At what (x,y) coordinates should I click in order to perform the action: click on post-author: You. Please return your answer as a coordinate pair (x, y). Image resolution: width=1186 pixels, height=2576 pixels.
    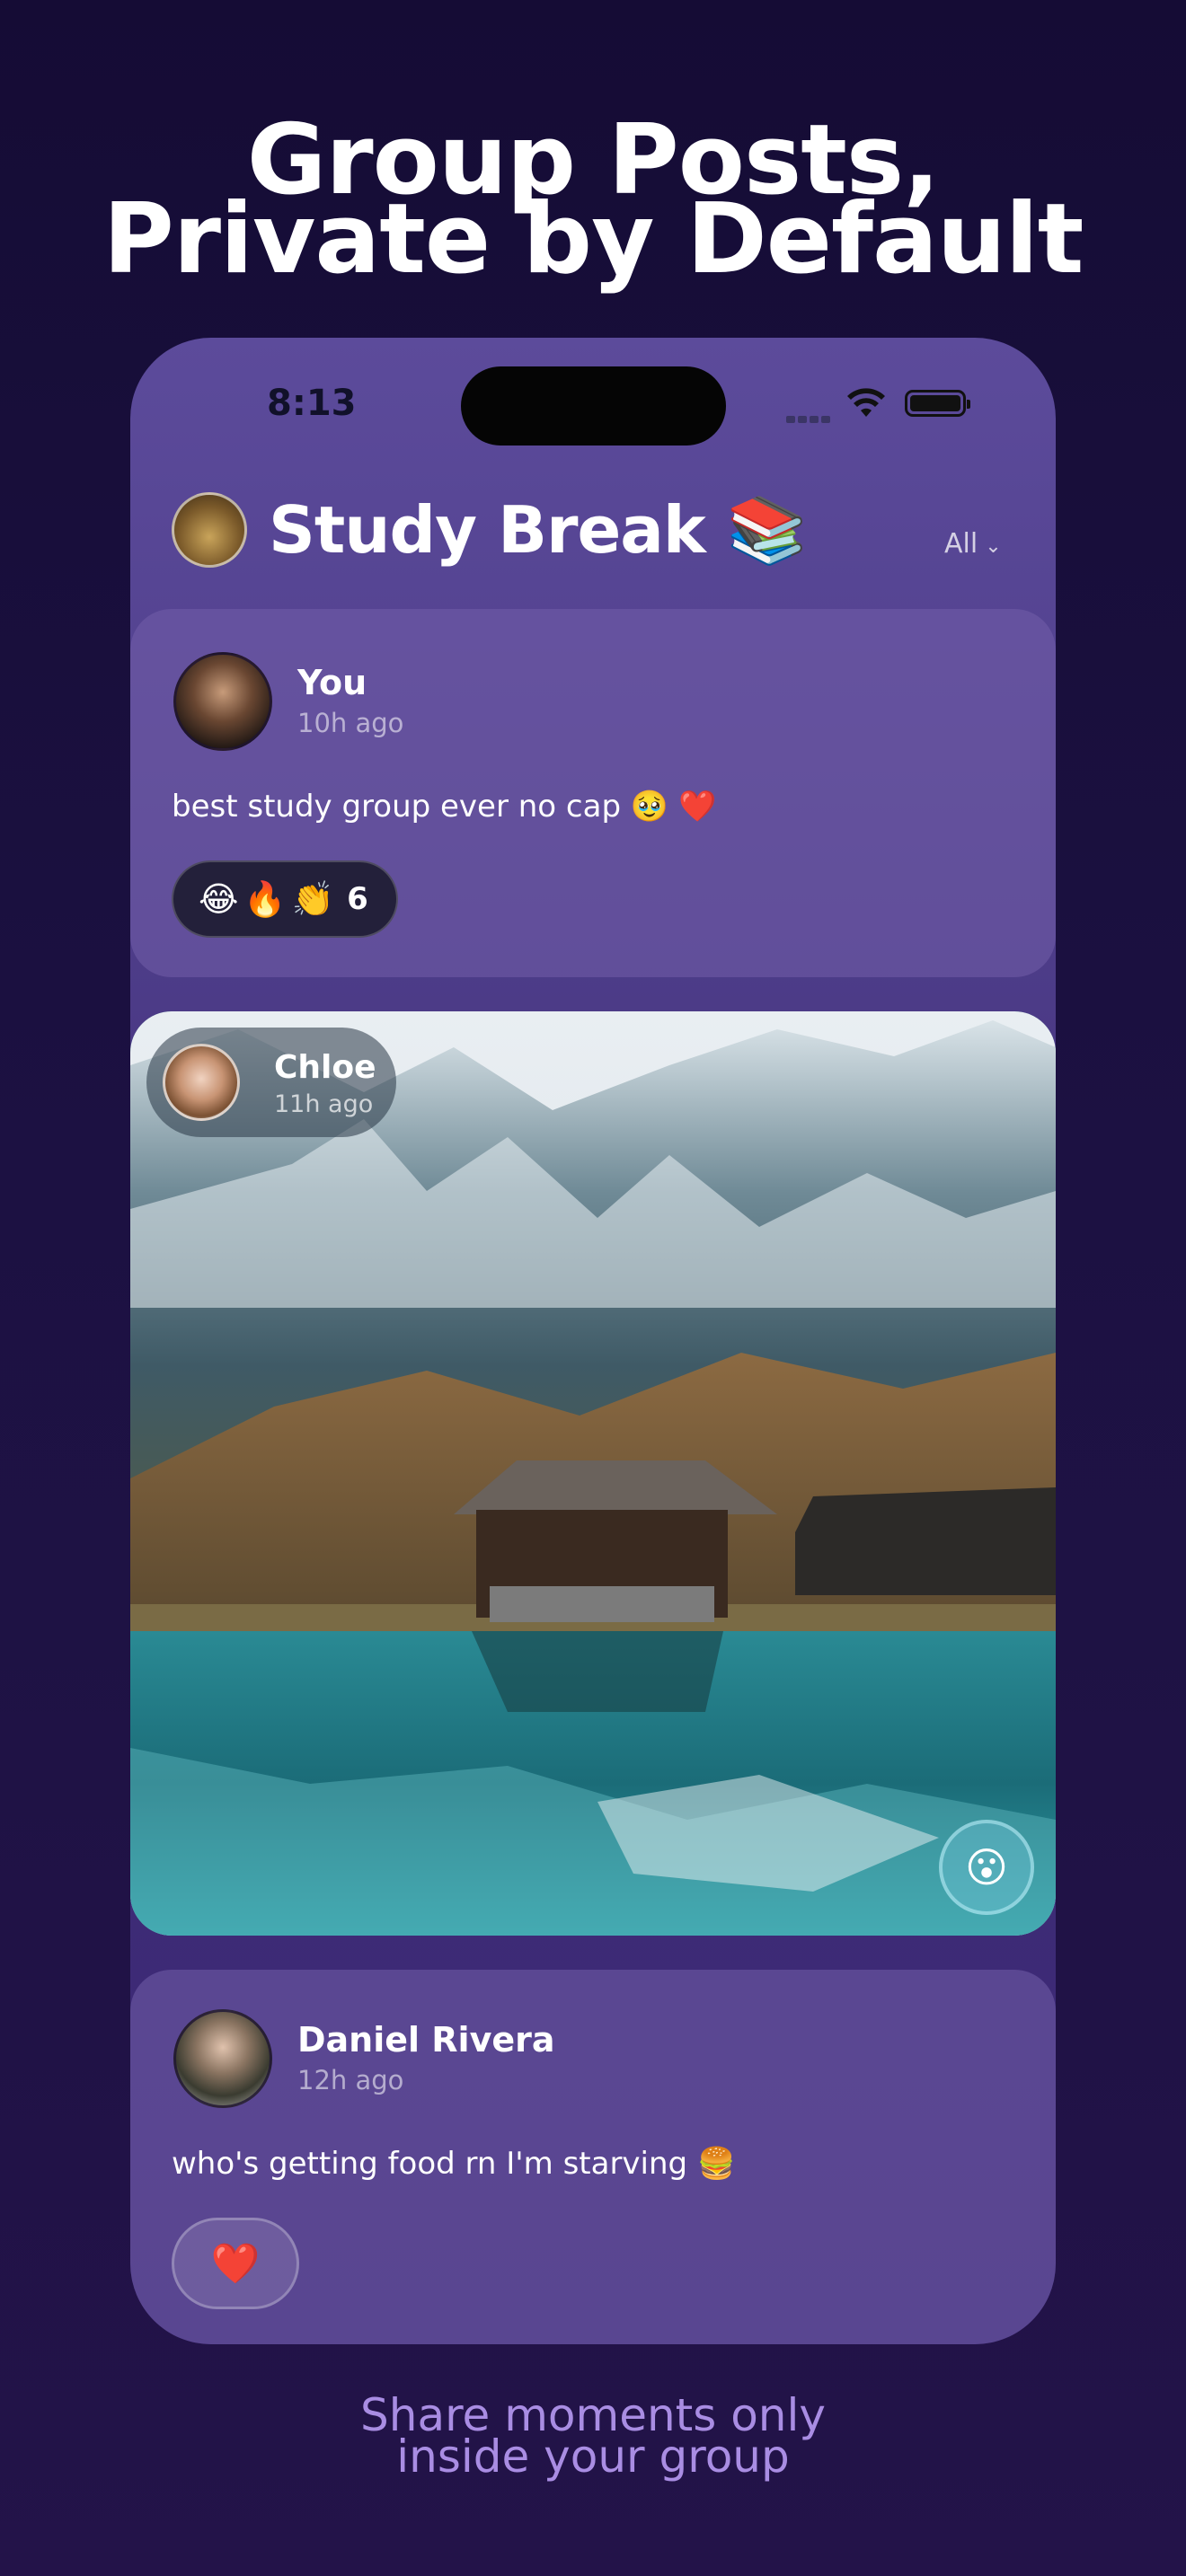
    Looking at the image, I should click on (332, 682).